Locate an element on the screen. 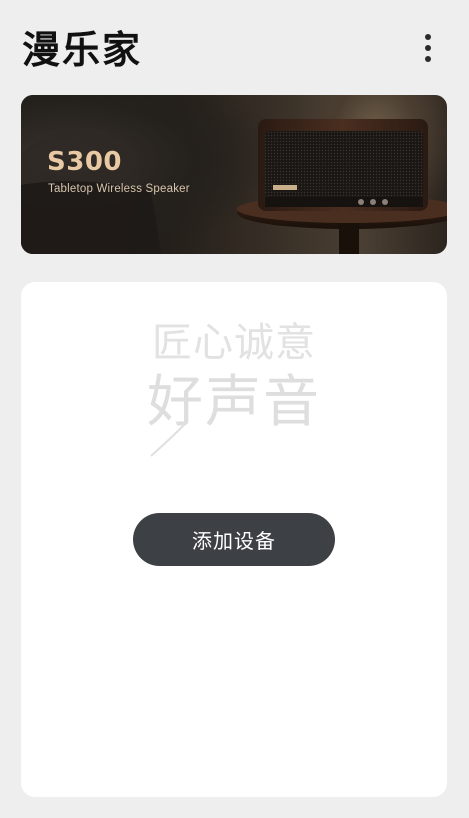 This screenshot has width=469, height=818. slogan-line1: 匠心诚意 is located at coordinates (234, 343).